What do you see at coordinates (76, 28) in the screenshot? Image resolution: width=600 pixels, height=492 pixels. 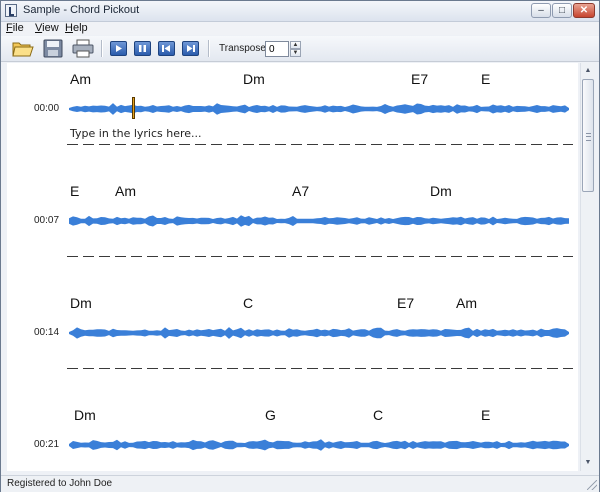 I see `menu-help: Help` at bounding box center [76, 28].